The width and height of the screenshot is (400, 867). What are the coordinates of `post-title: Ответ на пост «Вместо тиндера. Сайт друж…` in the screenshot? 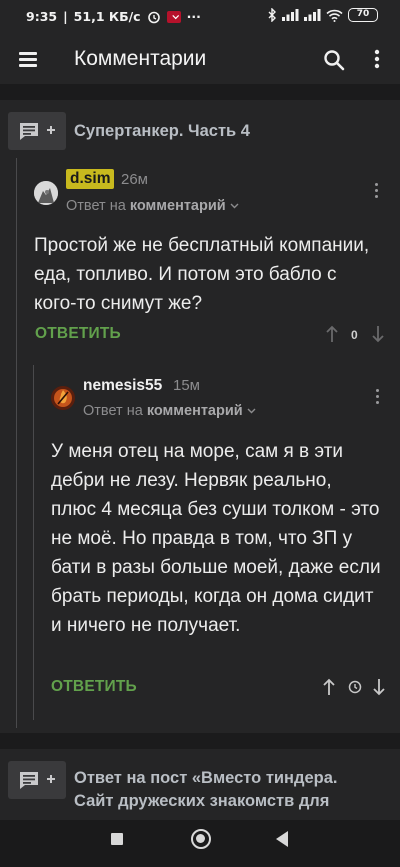 It's located at (224, 790).